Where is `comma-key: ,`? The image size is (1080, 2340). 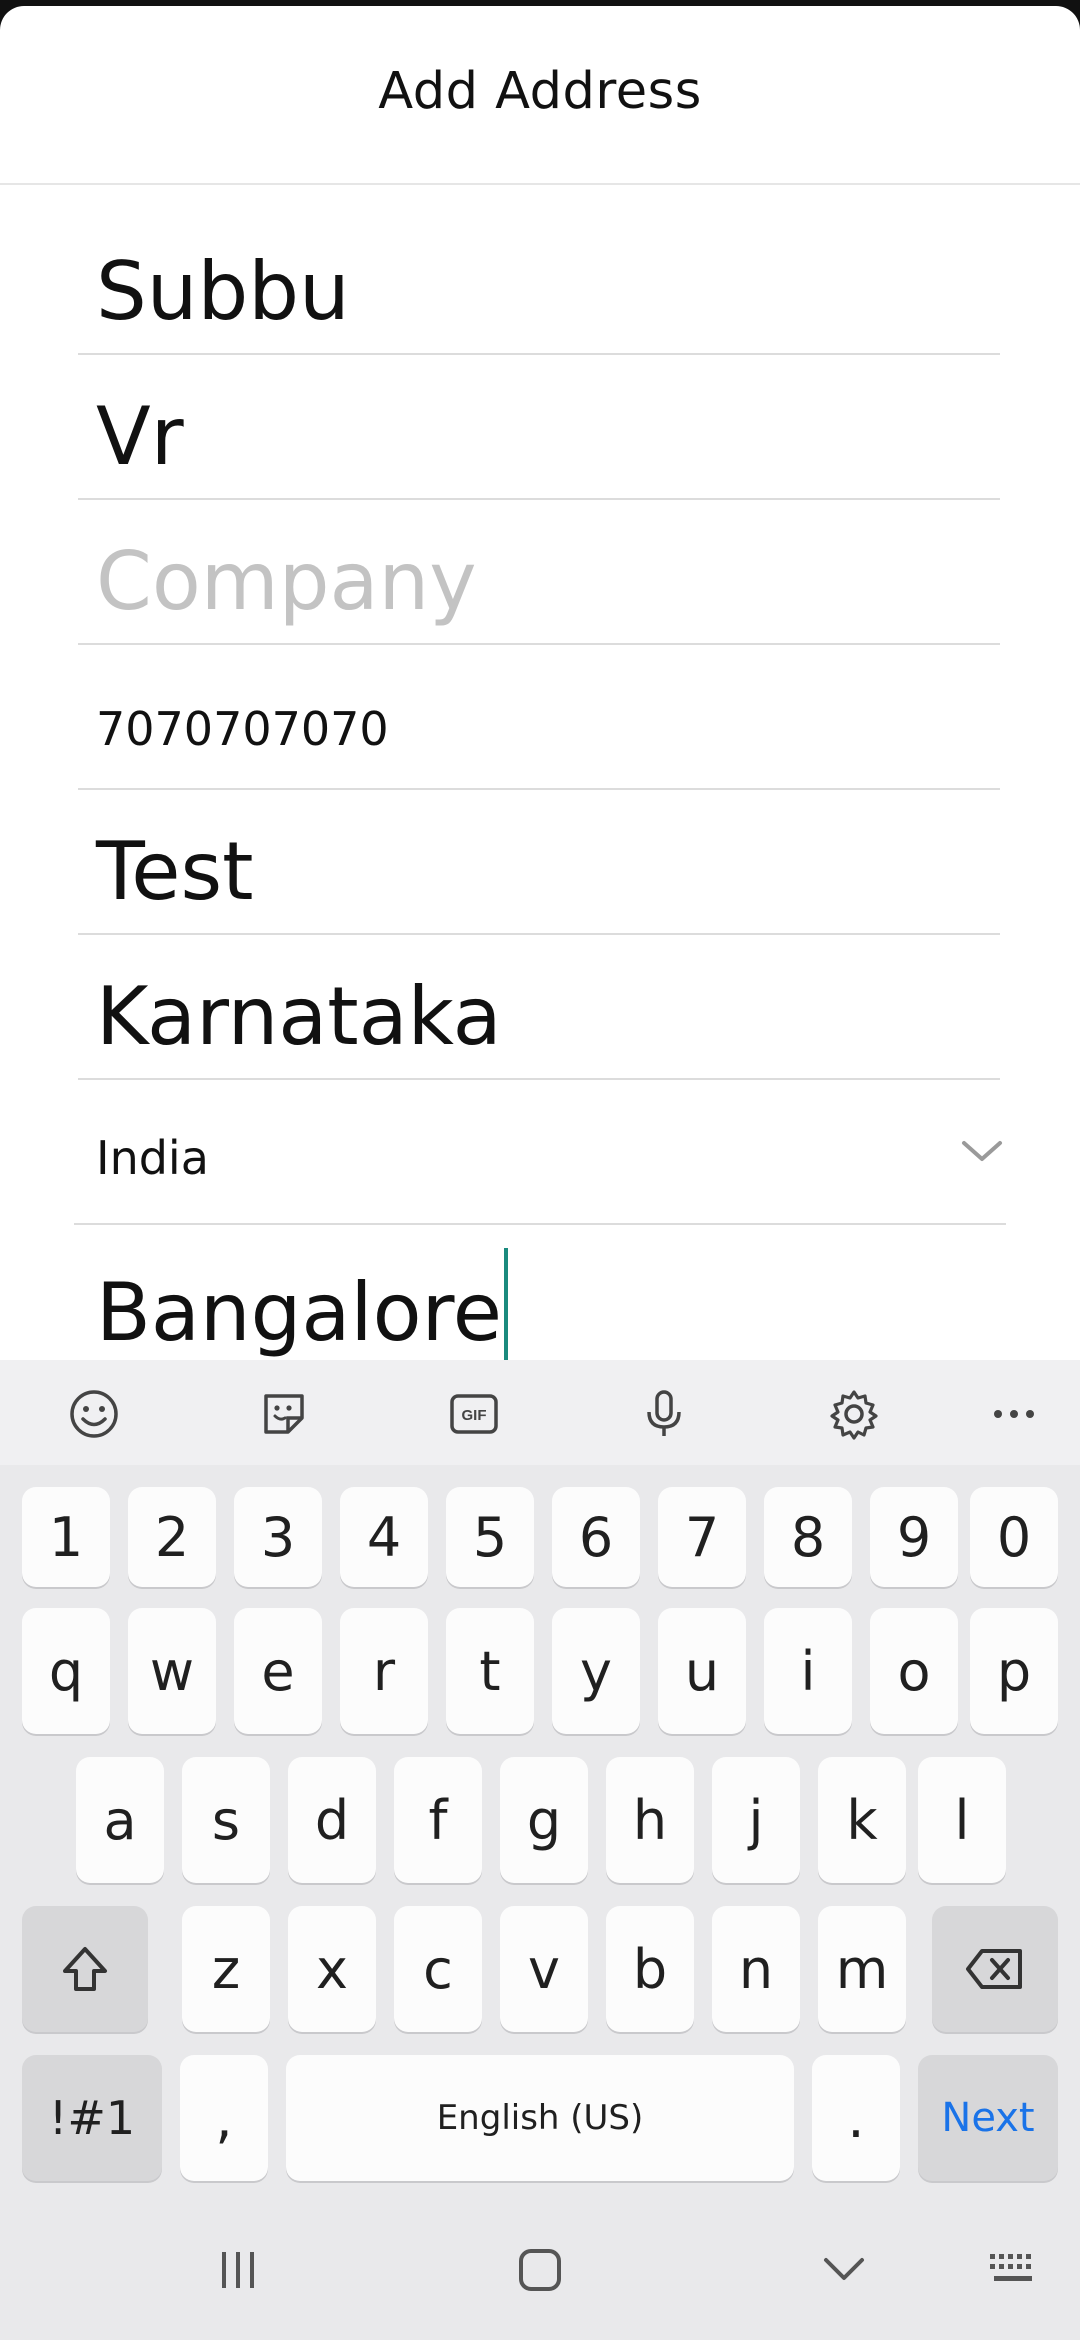
comma-key: , is located at coordinates (224, 2118).